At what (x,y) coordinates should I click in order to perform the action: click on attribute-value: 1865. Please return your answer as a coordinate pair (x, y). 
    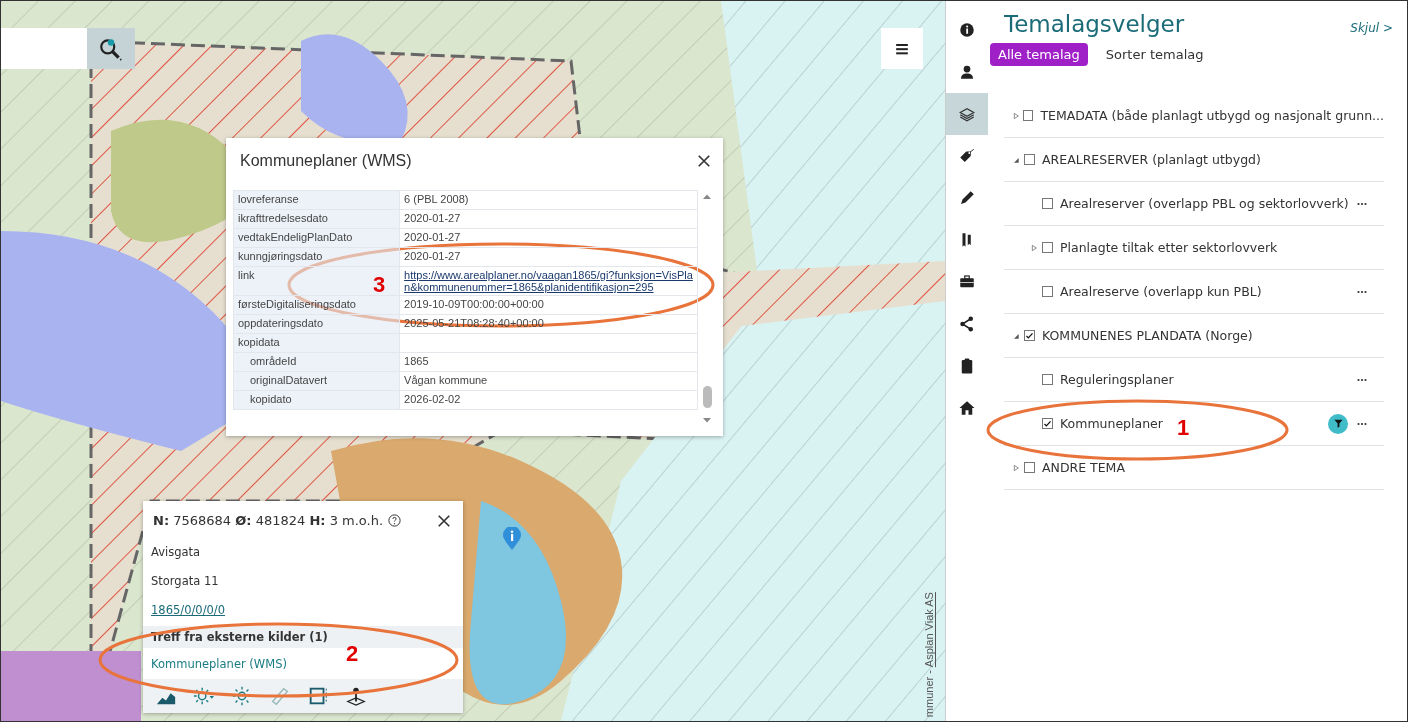
    Looking at the image, I should click on (548, 362).